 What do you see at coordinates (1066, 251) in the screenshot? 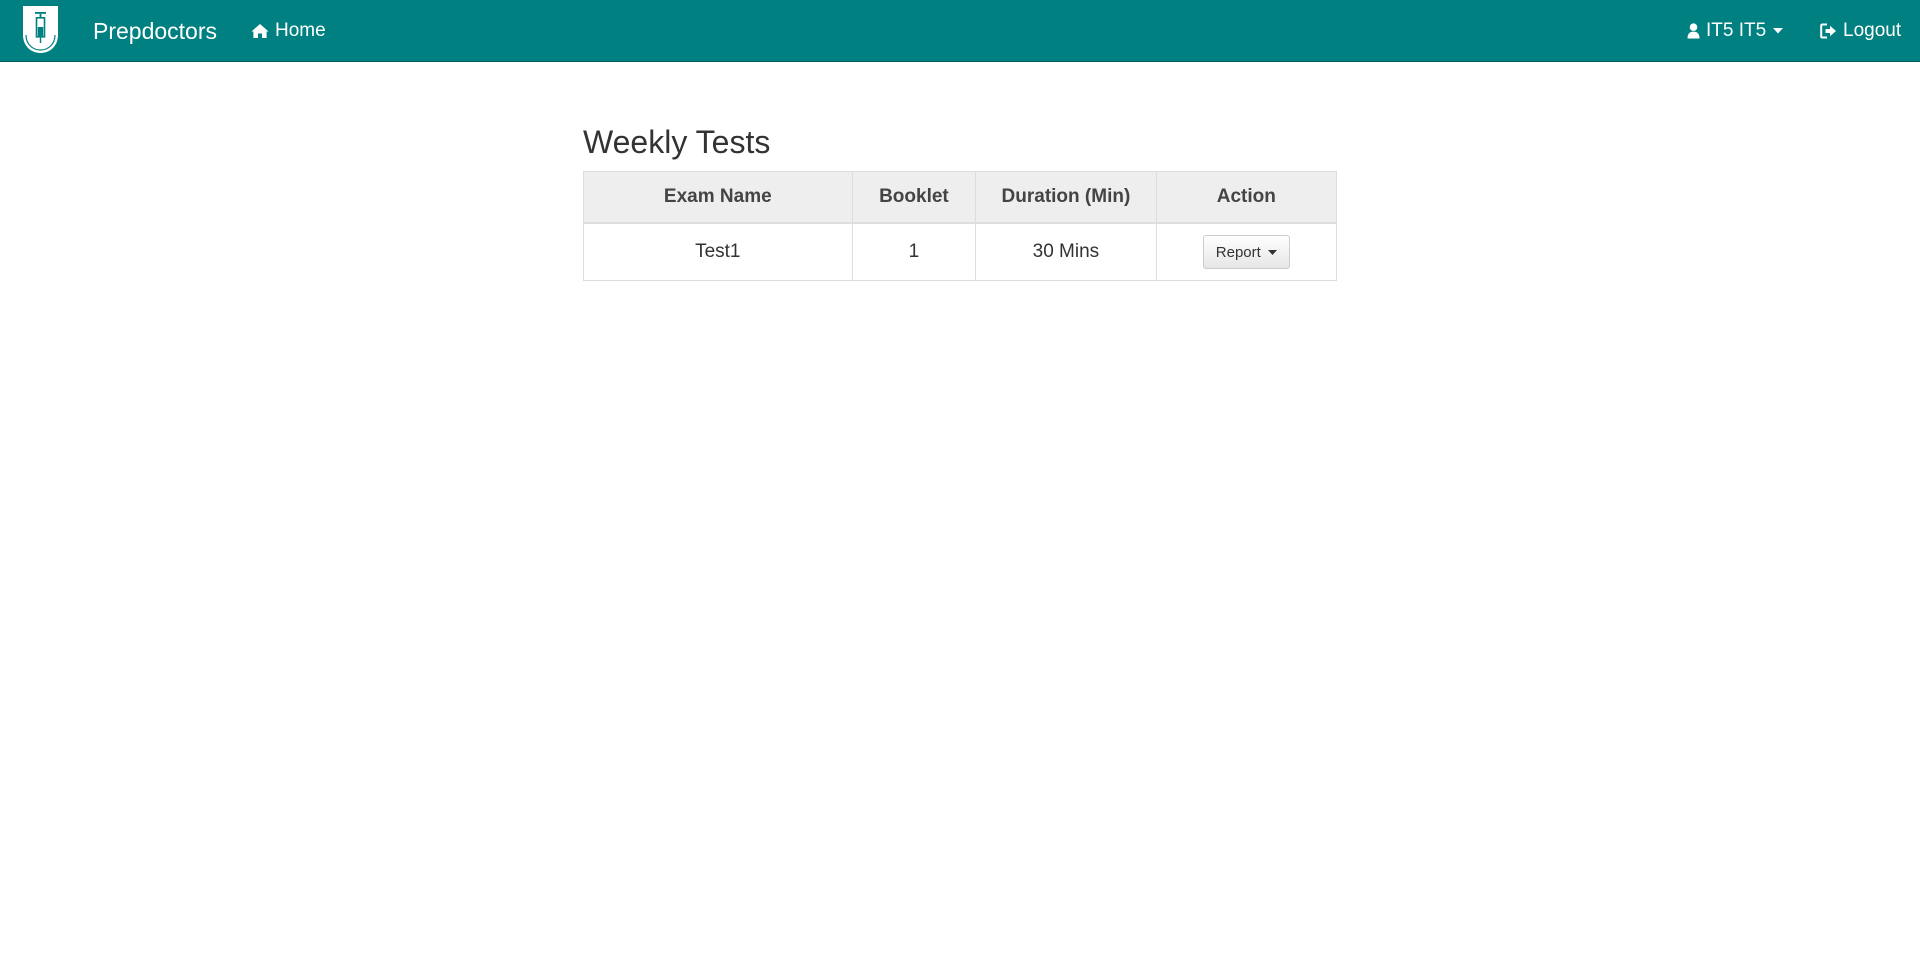
I see `duration-cell: 30 Mins` at bounding box center [1066, 251].